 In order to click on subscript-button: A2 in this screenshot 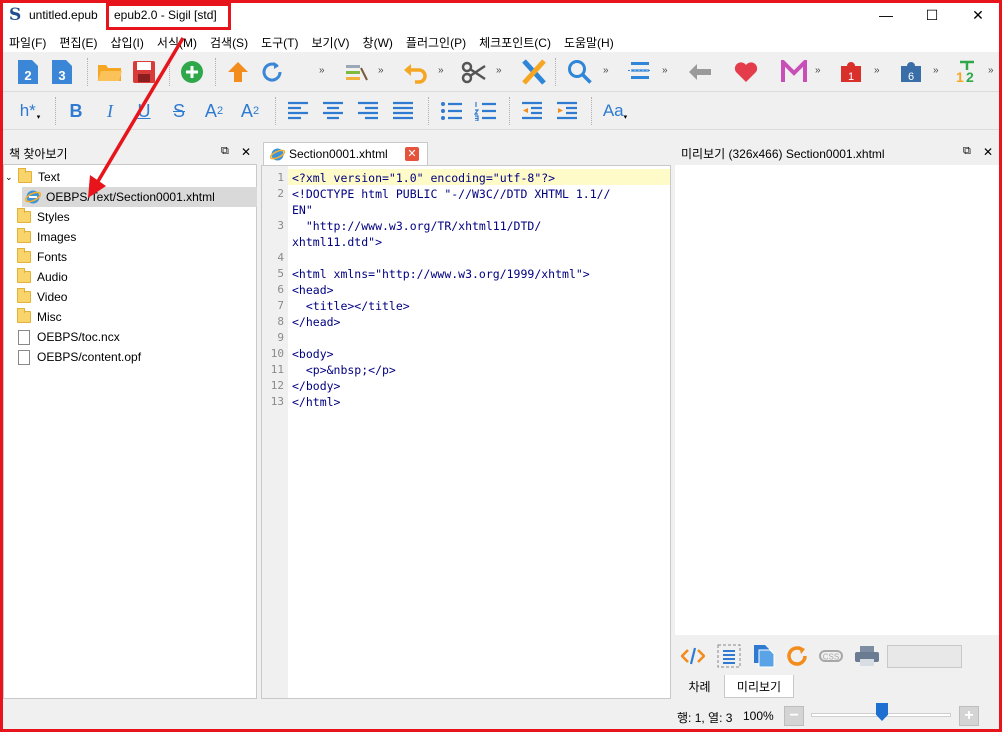, I will do `click(214, 111)`.